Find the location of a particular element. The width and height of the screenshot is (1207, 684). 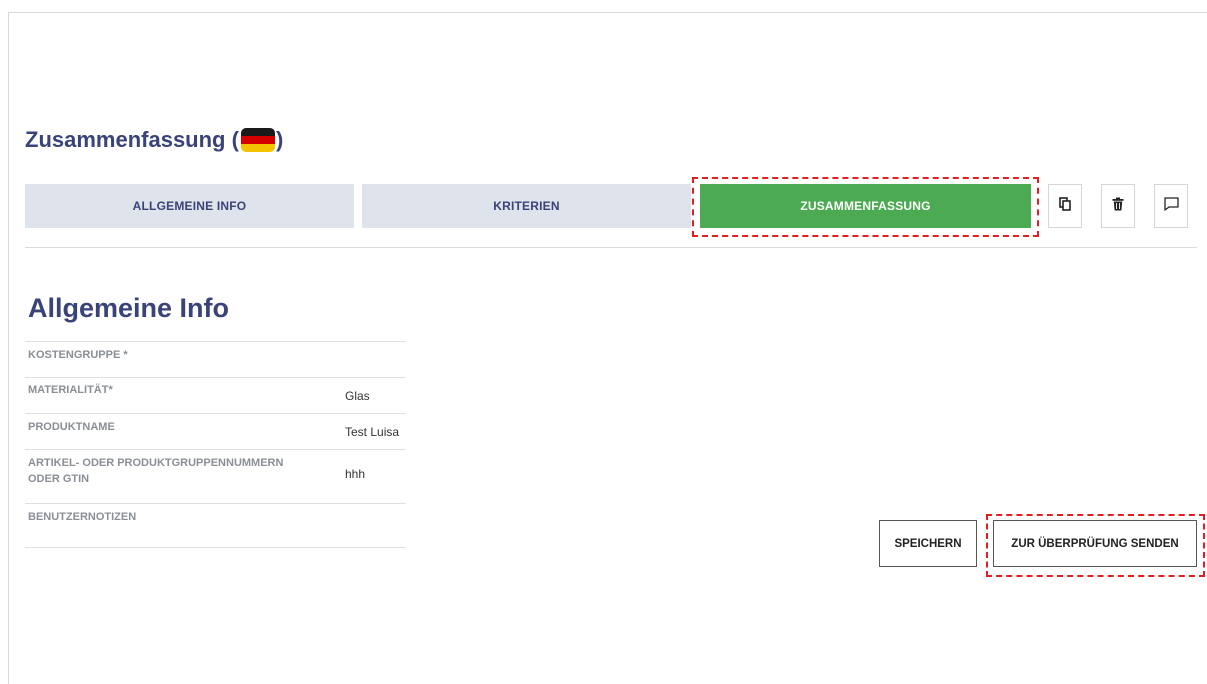

info-value: Glas is located at coordinates (357, 396).